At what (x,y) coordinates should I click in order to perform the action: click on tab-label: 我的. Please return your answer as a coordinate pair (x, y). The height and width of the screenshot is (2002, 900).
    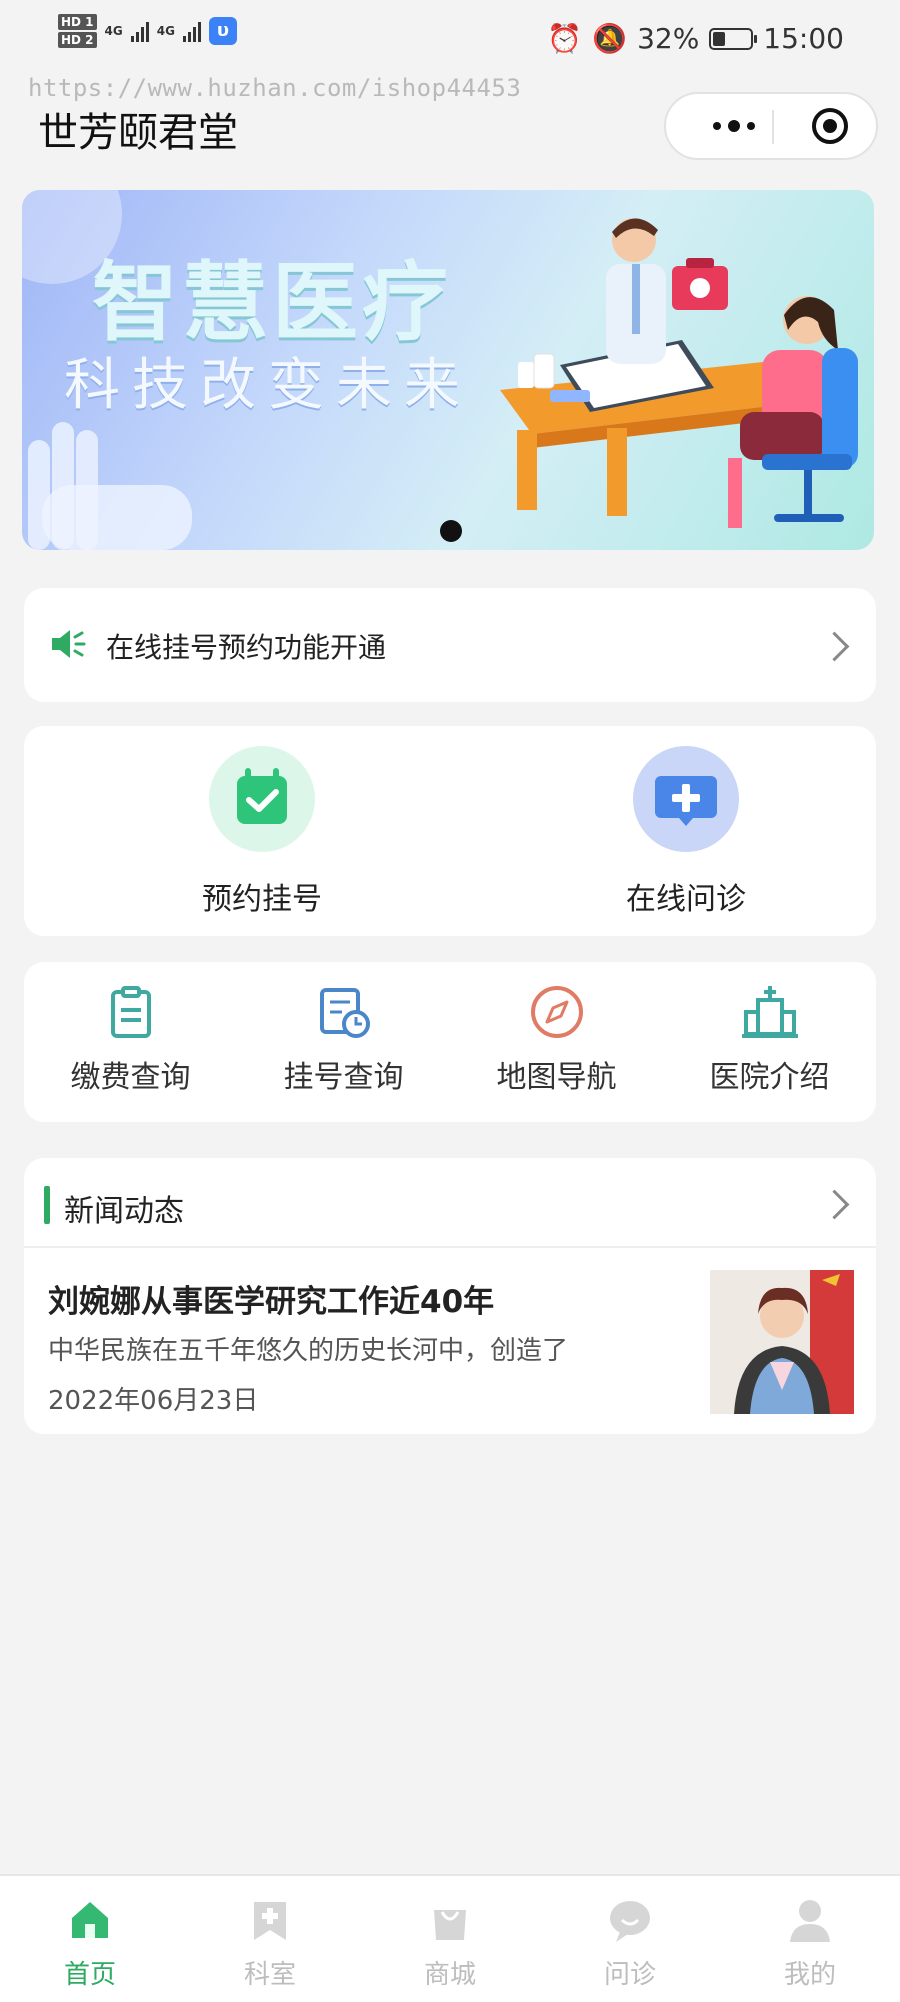
    Looking at the image, I should click on (809, 1975).